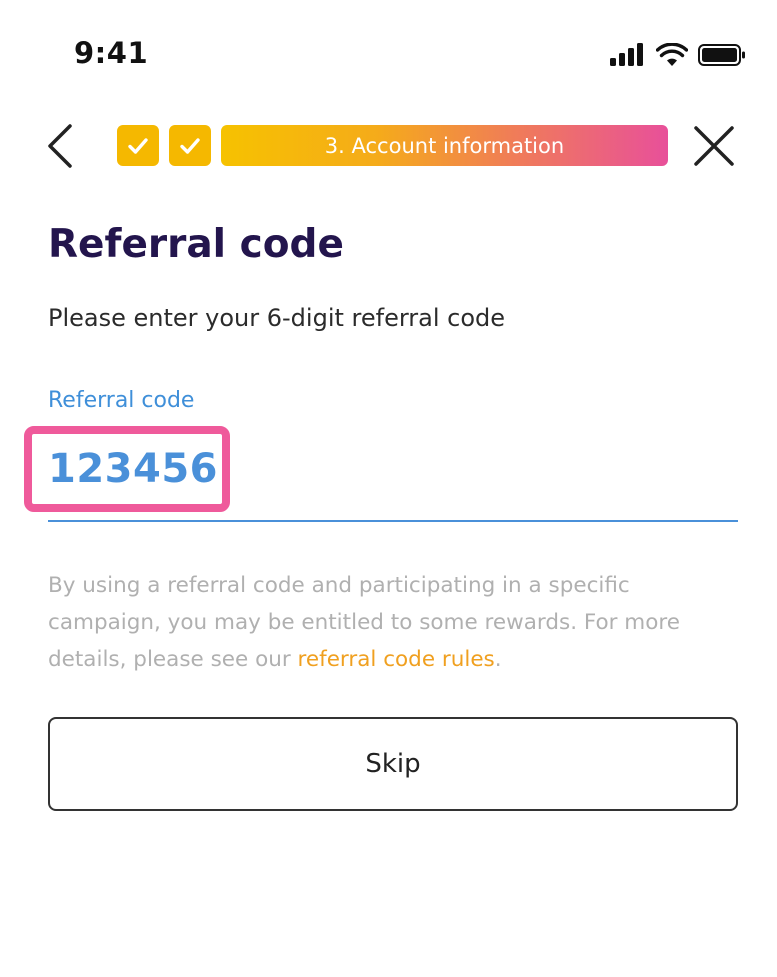  What do you see at coordinates (672, 54) in the screenshot?
I see `wifi-icon` at bounding box center [672, 54].